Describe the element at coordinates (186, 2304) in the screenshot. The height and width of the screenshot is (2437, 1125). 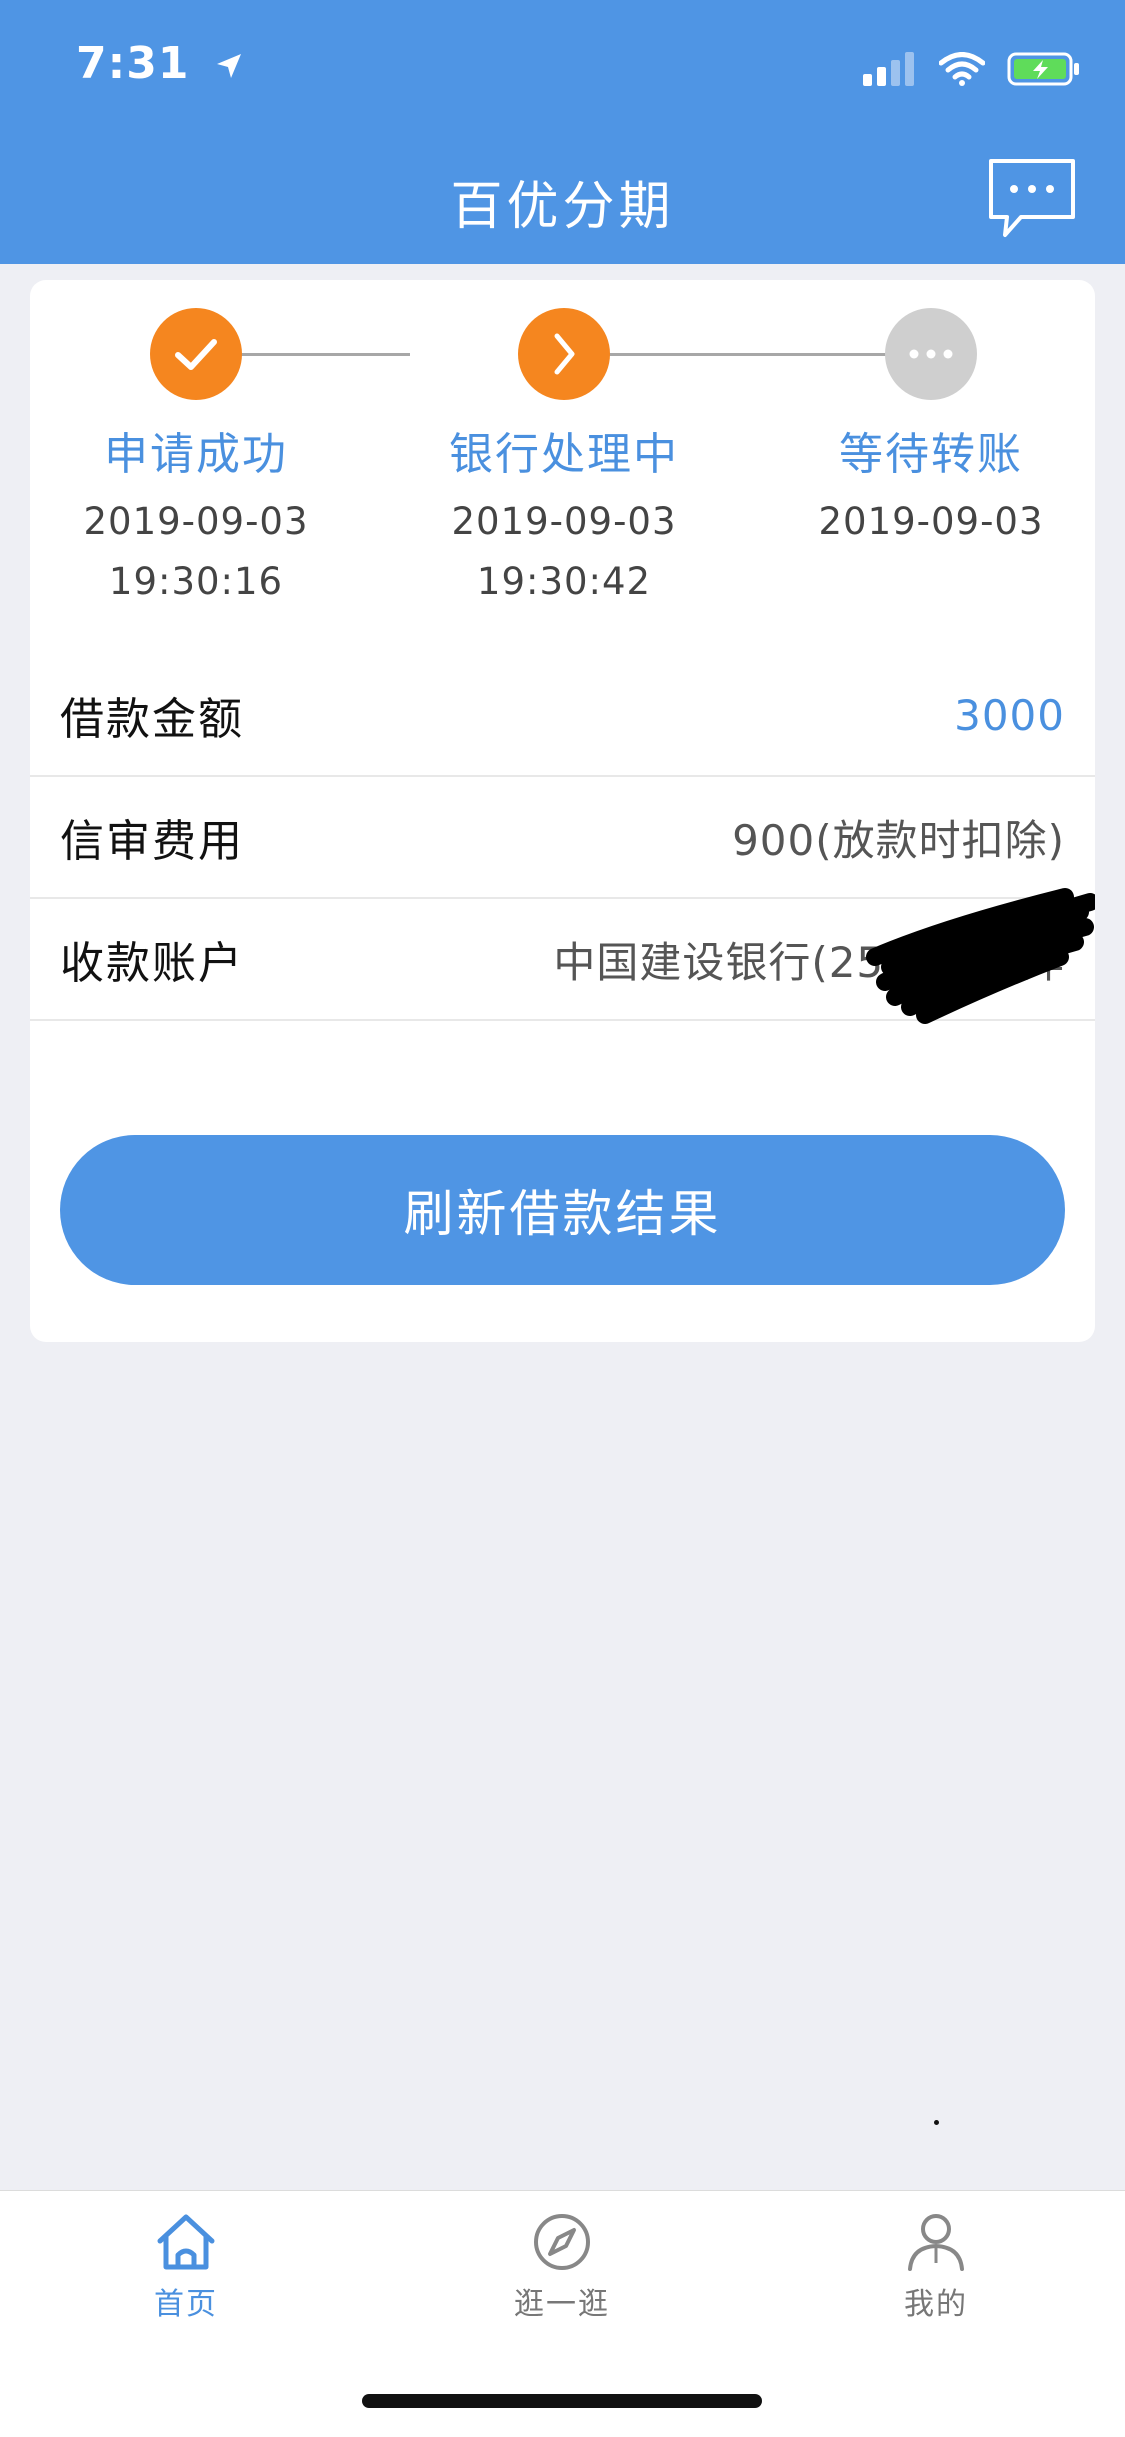
I see `tab-label: 首页` at that location.